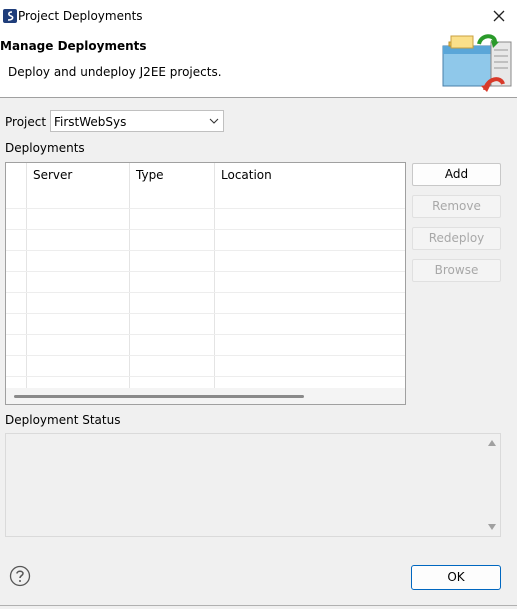 The image size is (517, 609). Describe the element at coordinates (258, 605) in the screenshot. I see `window-bottom-border` at that location.